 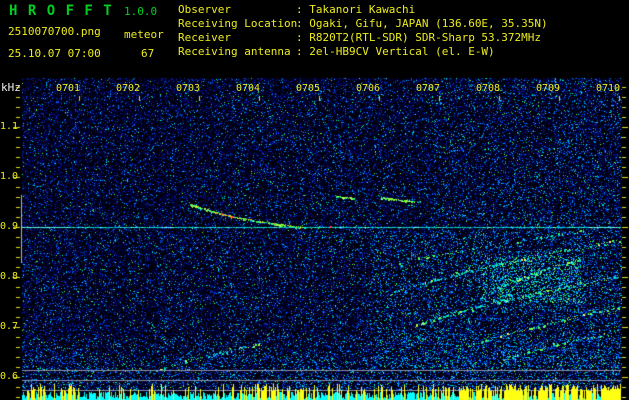 I want to click on time-tick-label: 0708, so click(x=488, y=88).